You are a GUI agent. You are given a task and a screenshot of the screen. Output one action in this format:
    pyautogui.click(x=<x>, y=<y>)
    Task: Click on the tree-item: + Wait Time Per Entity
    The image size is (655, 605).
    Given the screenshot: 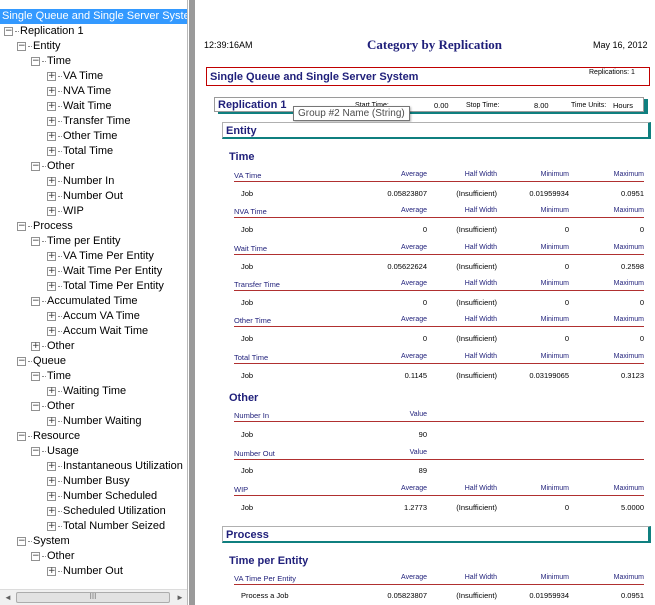 What is the action you would take?
    pyautogui.click(x=104, y=271)
    